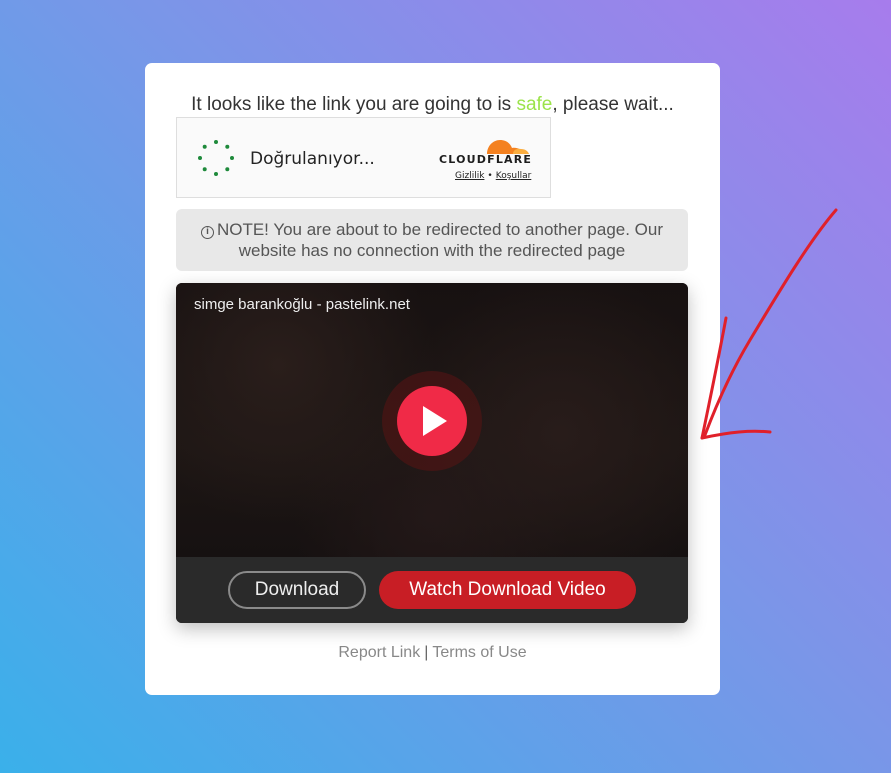  I want to click on report-link: Report Link, so click(379, 652).